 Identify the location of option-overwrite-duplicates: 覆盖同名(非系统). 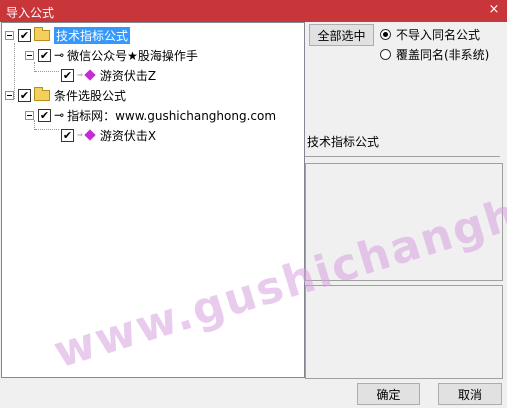
(434, 54).